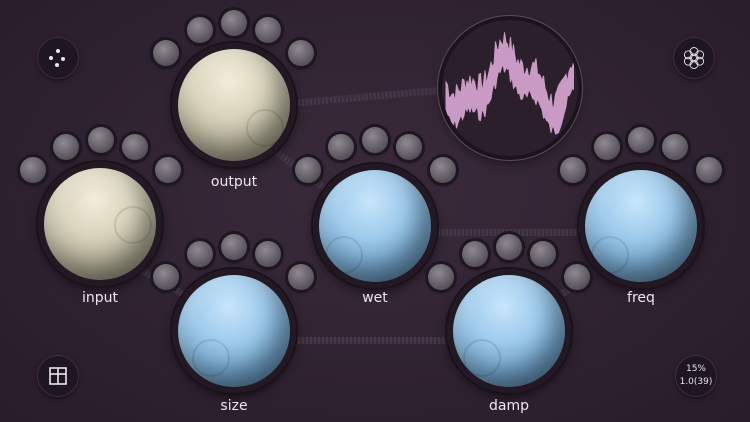 This screenshot has height=422, width=750. I want to click on freq-label: freq, so click(641, 298).